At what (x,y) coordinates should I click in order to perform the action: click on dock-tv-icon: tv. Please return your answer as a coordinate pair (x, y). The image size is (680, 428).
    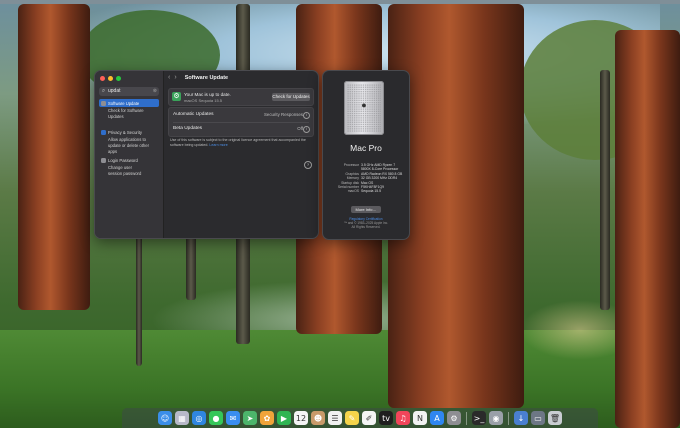
    Looking at the image, I should click on (386, 418).